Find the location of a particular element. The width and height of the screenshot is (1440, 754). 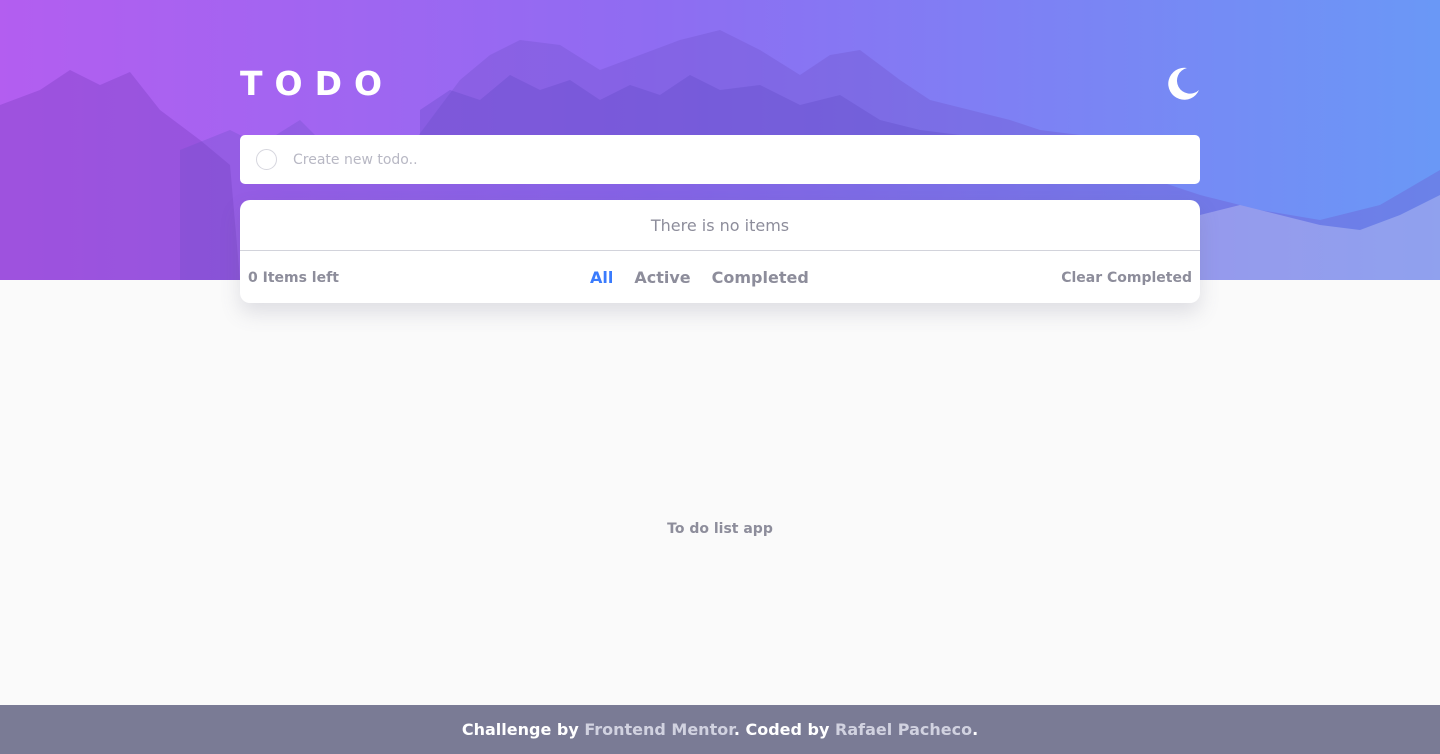

new-todo-form is located at coordinates (720, 159).